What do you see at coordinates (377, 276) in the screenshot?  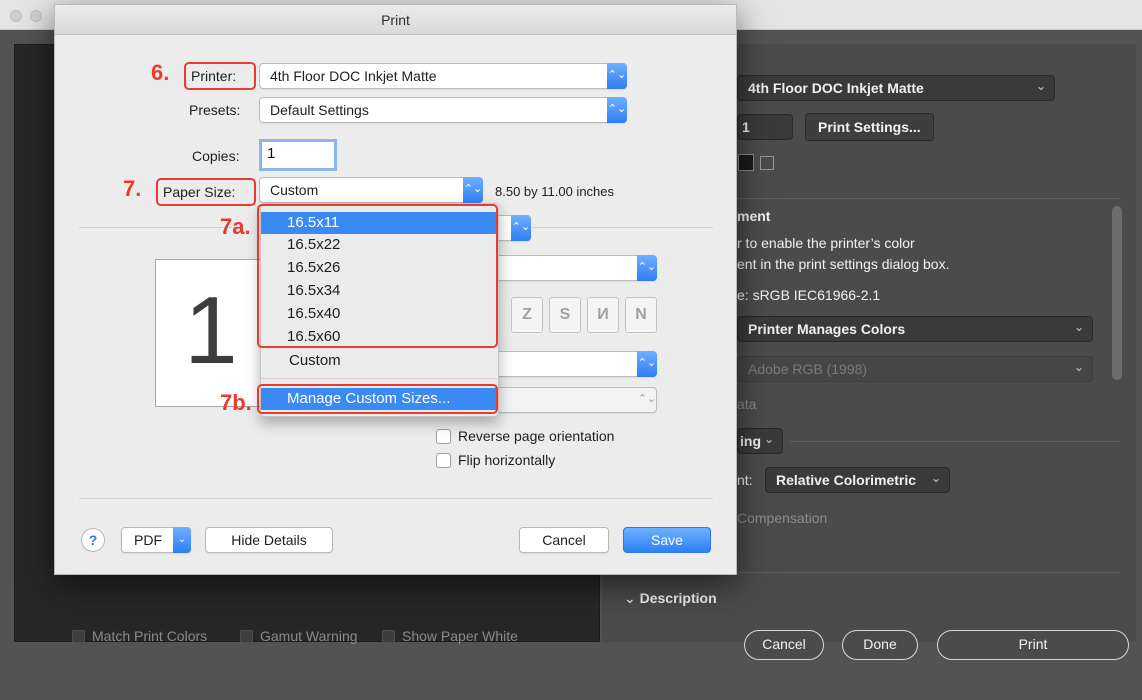 I see `annotation-box-paper-presets` at bounding box center [377, 276].